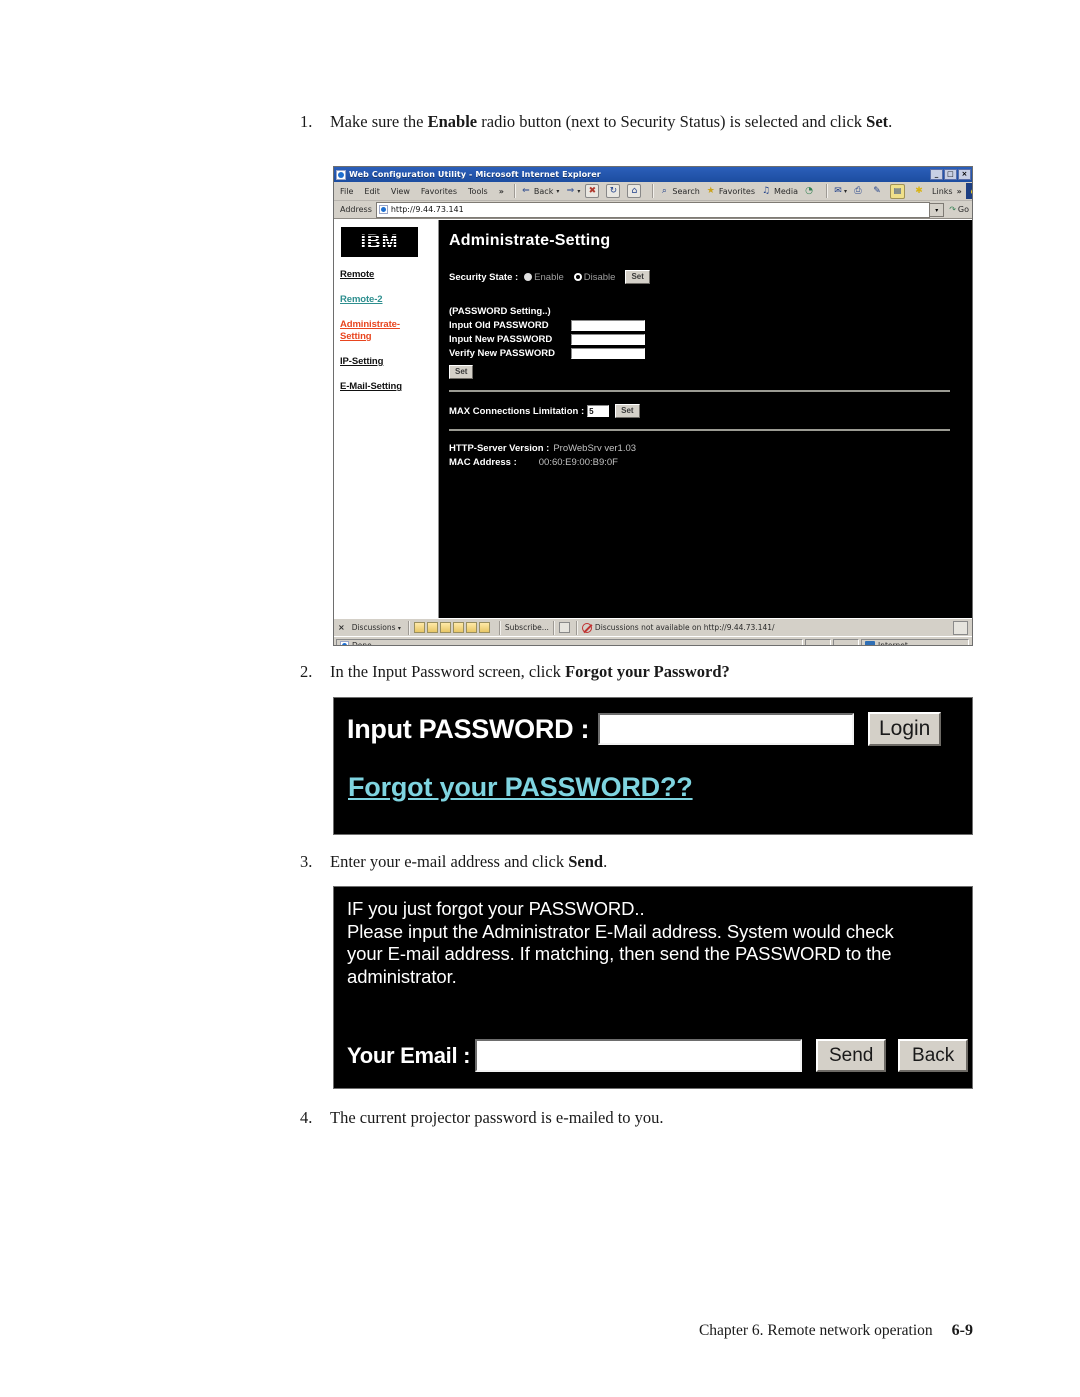  What do you see at coordinates (959, 191) in the screenshot?
I see `links-overflow-chevron: »` at bounding box center [959, 191].